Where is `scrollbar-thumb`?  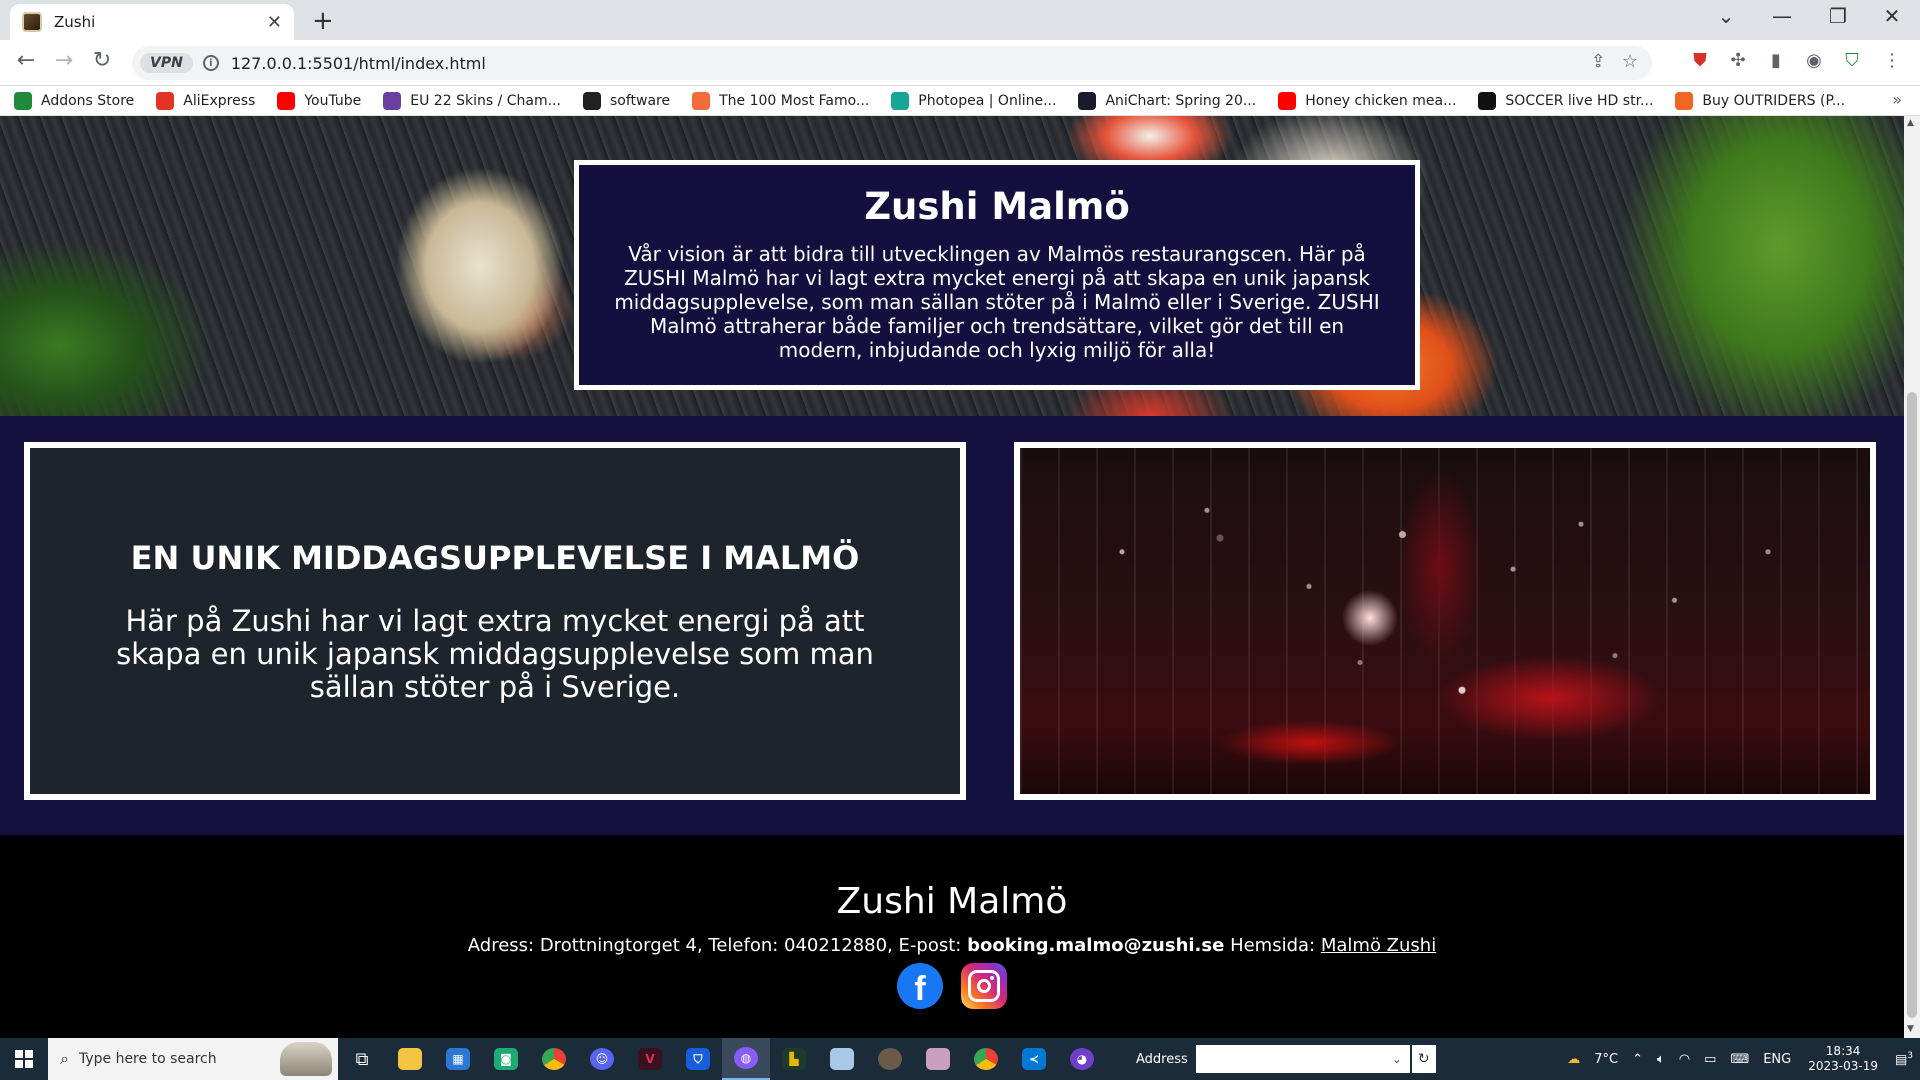
scrollbar-thumb is located at coordinates (1912, 705).